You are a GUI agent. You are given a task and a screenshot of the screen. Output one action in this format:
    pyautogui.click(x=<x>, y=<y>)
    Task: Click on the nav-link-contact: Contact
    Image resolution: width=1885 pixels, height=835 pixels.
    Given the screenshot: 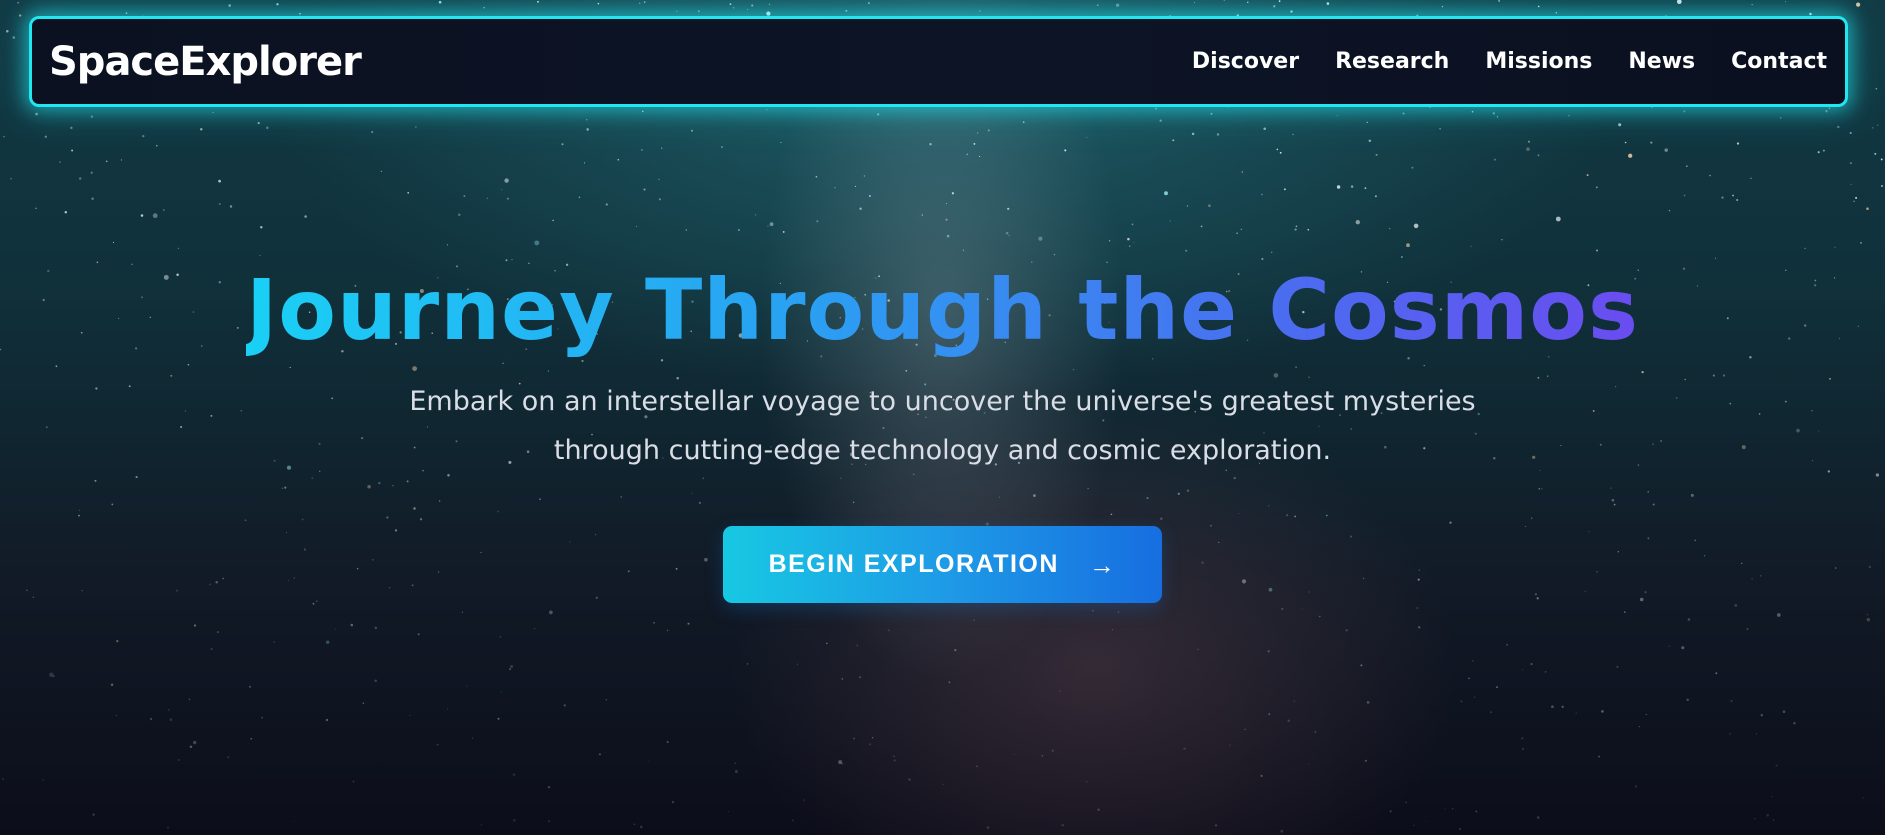 What is the action you would take?
    pyautogui.click(x=1779, y=61)
    